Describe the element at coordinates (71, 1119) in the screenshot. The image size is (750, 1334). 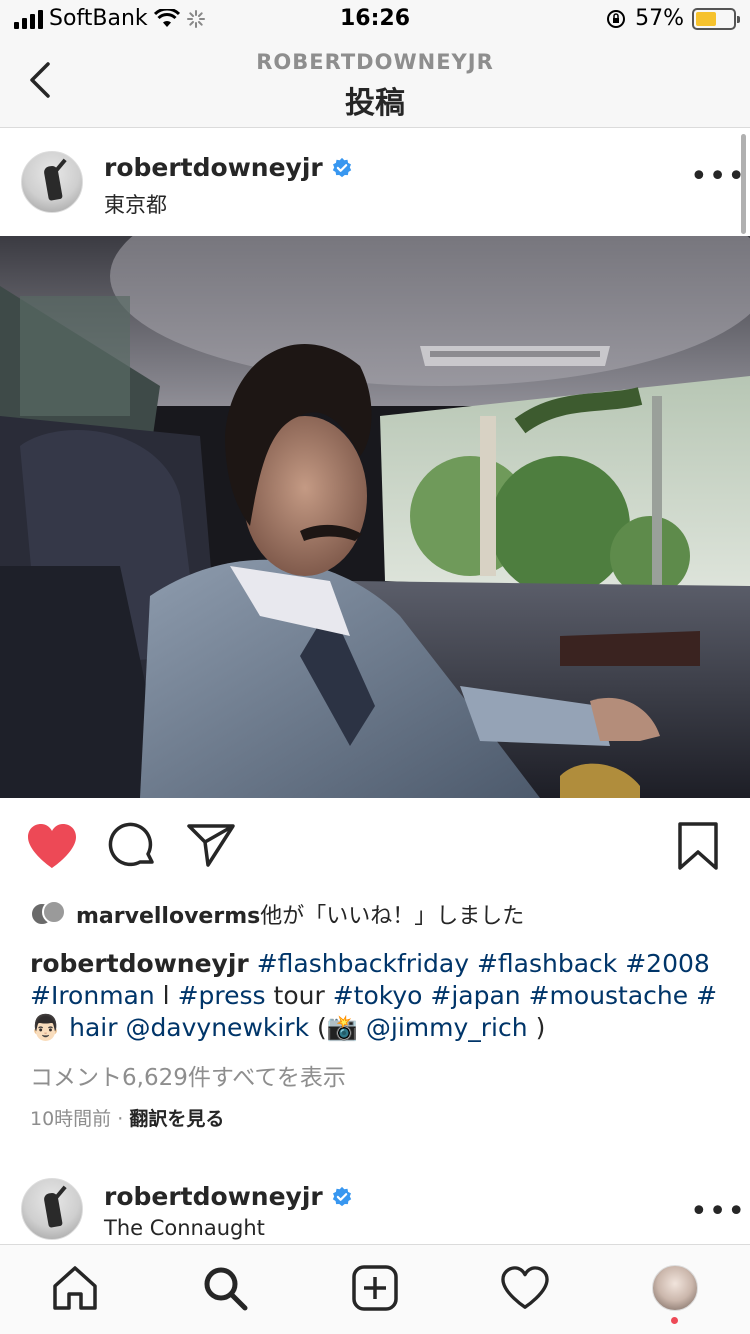
I see `post-timestamp: 10時間前` at that location.